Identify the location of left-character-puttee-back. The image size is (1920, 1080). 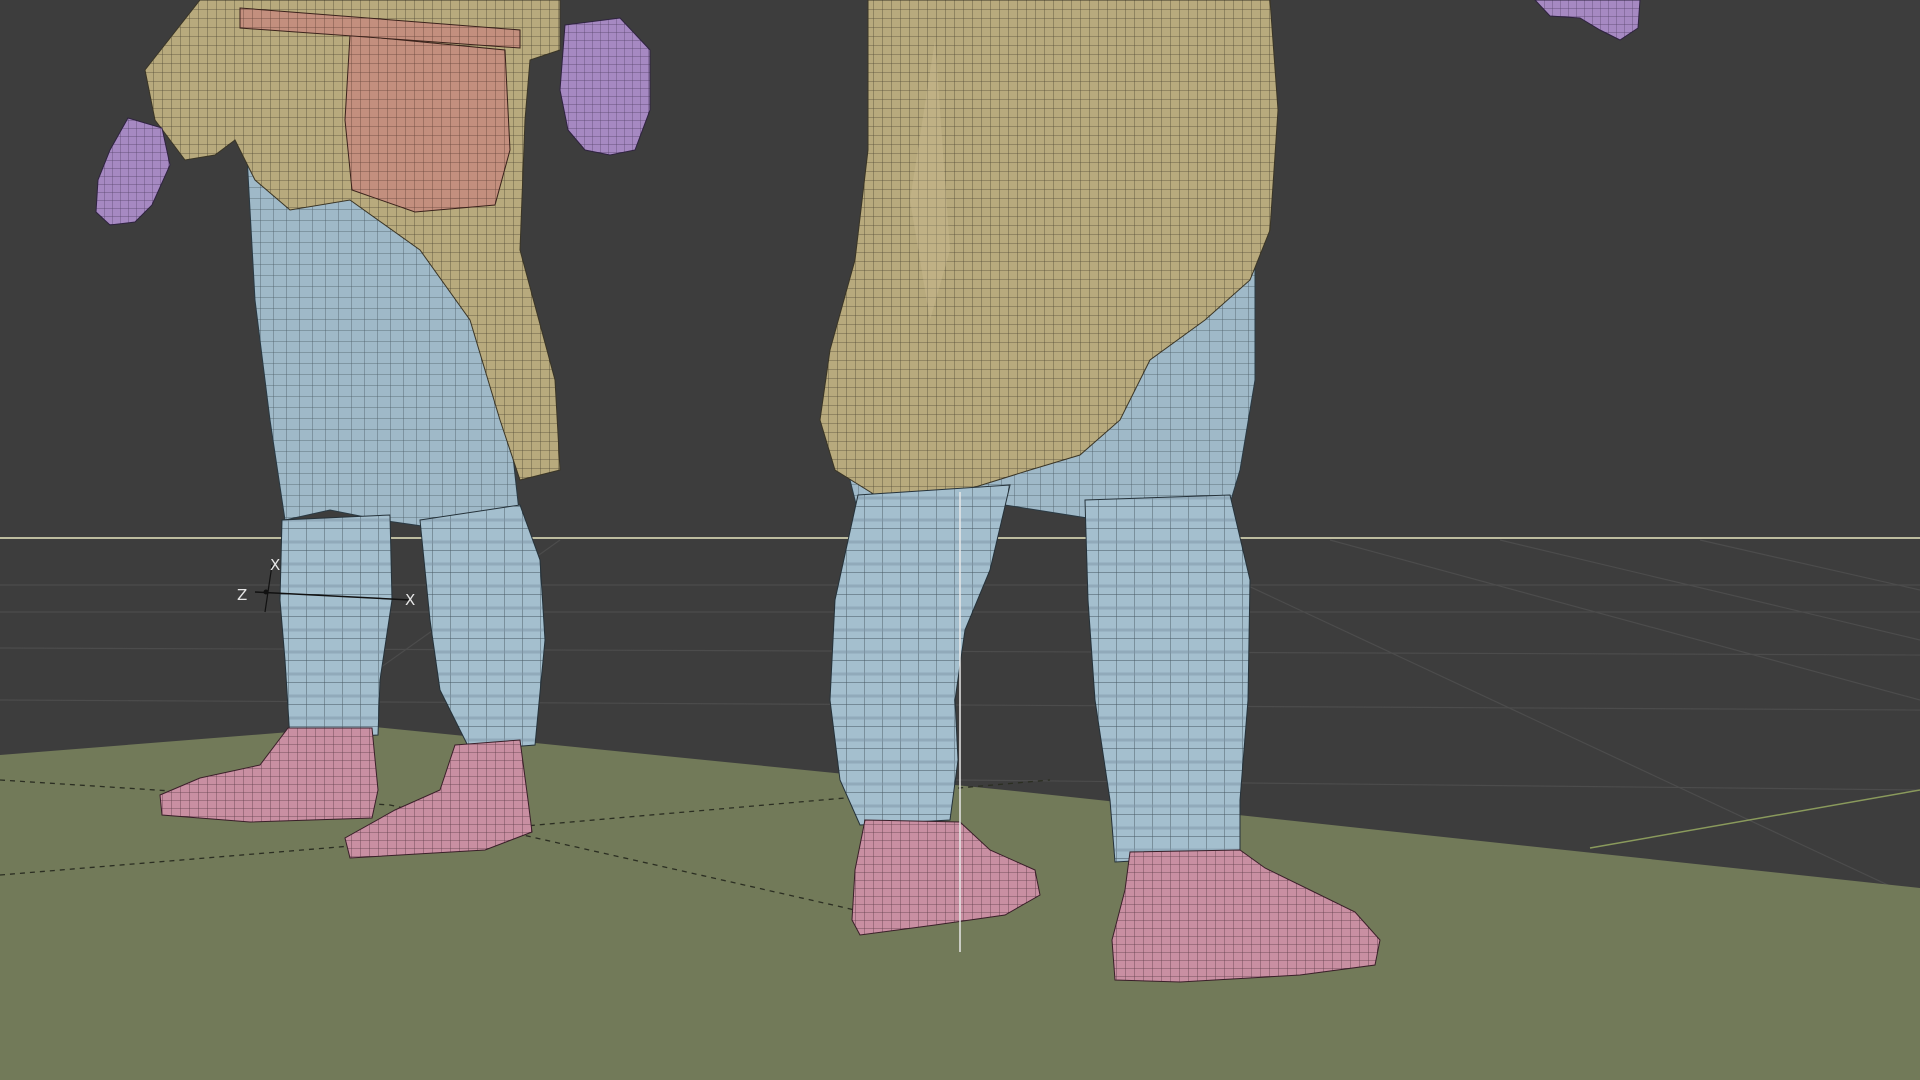
(336, 627).